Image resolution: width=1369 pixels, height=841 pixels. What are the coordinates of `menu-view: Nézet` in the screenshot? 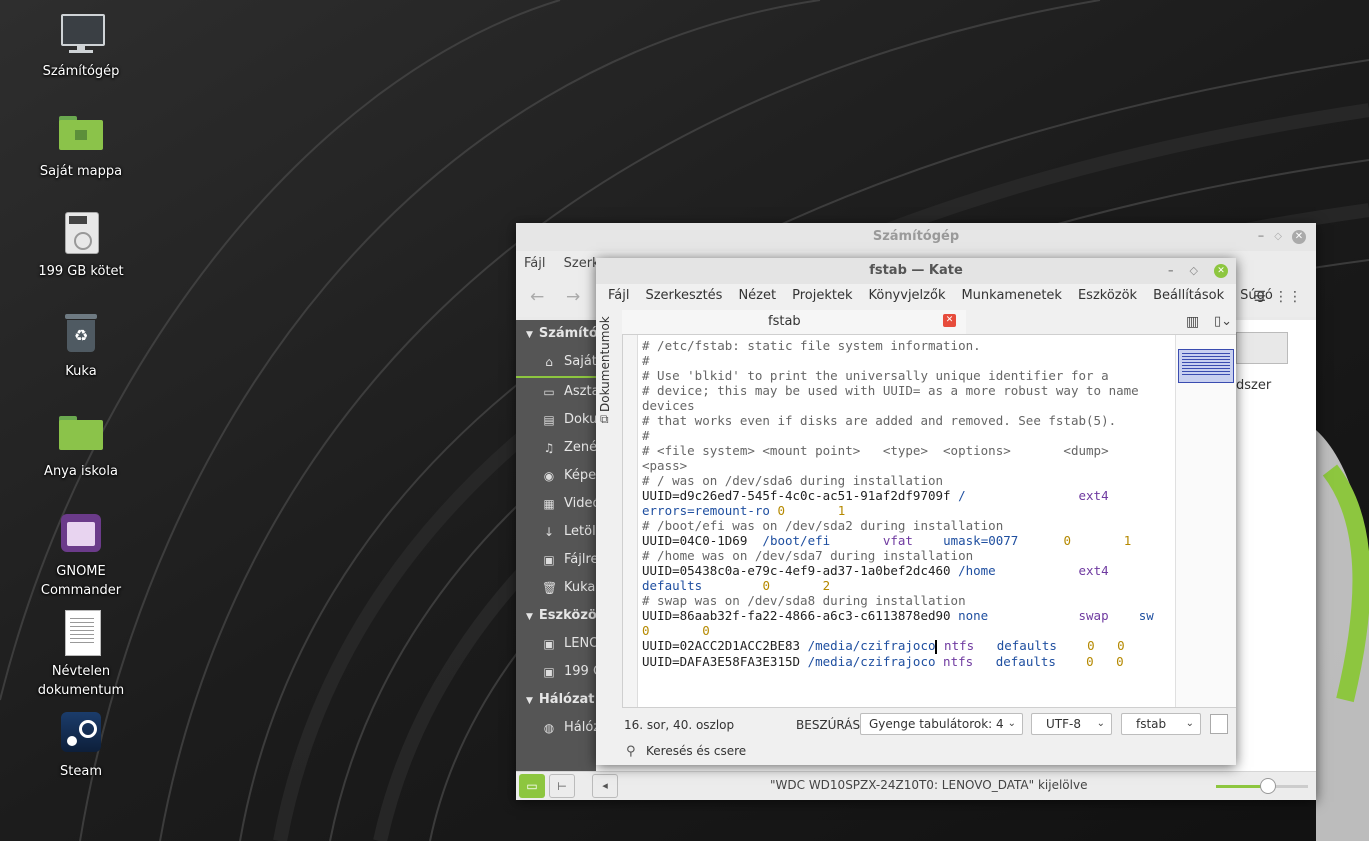 It's located at (757, 296).